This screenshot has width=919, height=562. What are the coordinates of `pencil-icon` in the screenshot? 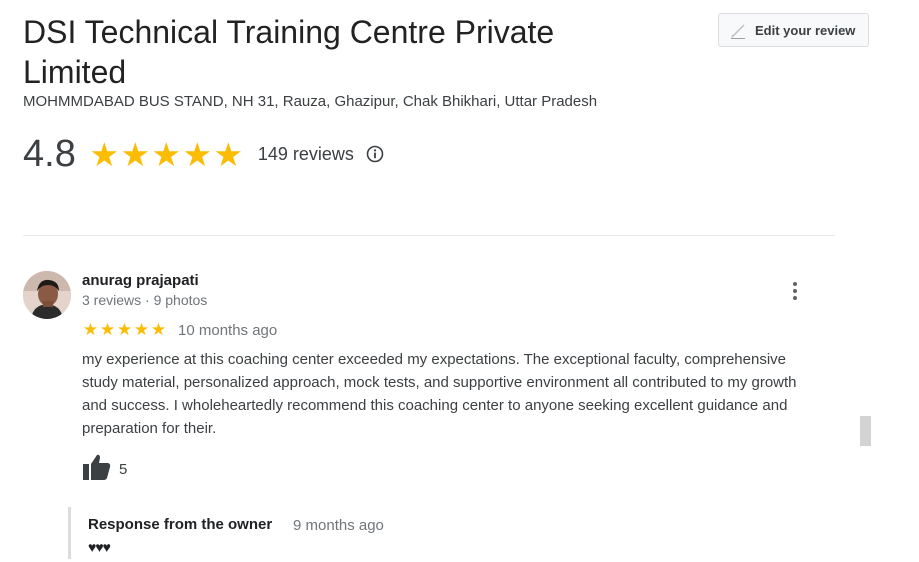 It's located at (738, 31).